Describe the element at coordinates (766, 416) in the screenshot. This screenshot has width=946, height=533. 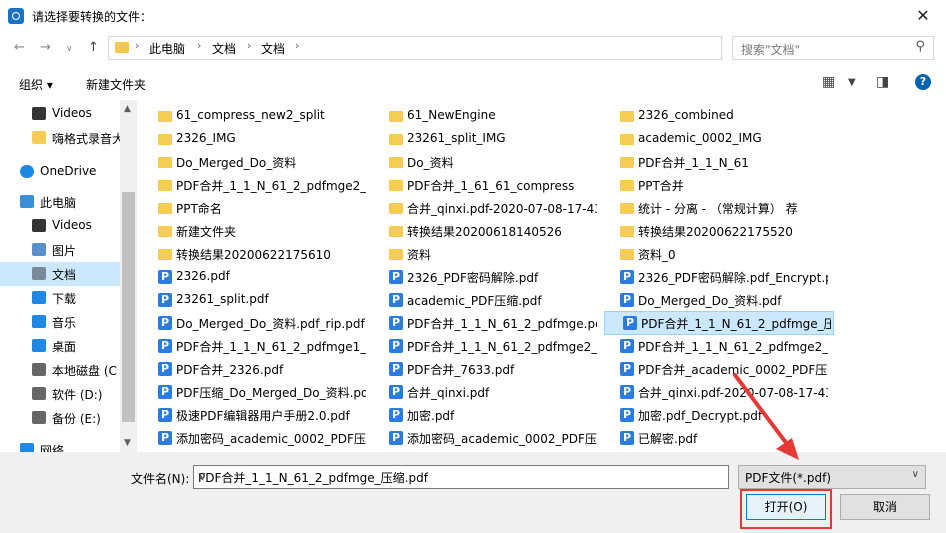
I see `annotation-arrow` at that location.